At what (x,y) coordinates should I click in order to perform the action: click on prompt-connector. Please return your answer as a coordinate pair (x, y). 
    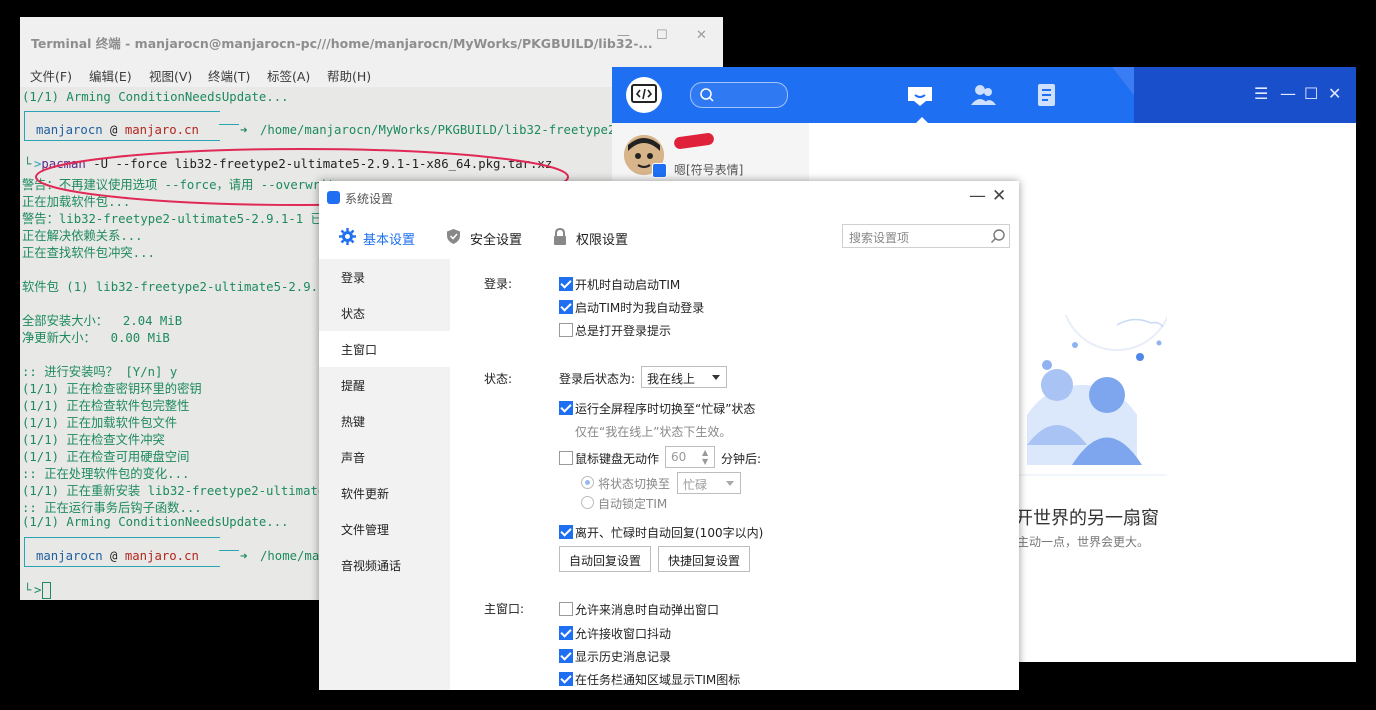
    Looking at the image, I should click on (229, 557).